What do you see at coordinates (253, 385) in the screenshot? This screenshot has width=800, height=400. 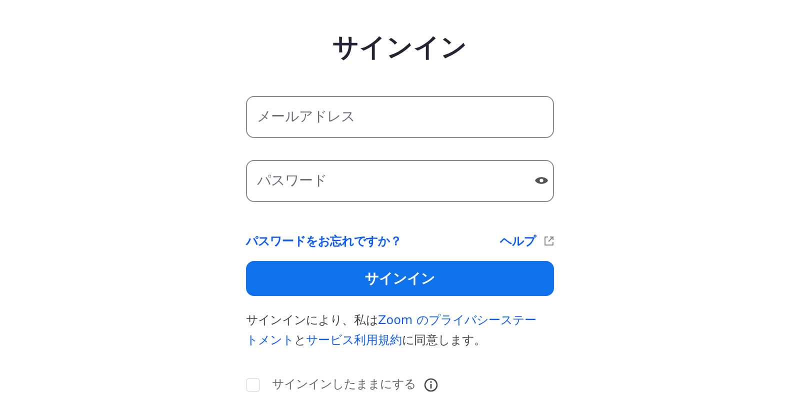 I see `stay-signed-in-checkbox` at bounding box center [253, 385].